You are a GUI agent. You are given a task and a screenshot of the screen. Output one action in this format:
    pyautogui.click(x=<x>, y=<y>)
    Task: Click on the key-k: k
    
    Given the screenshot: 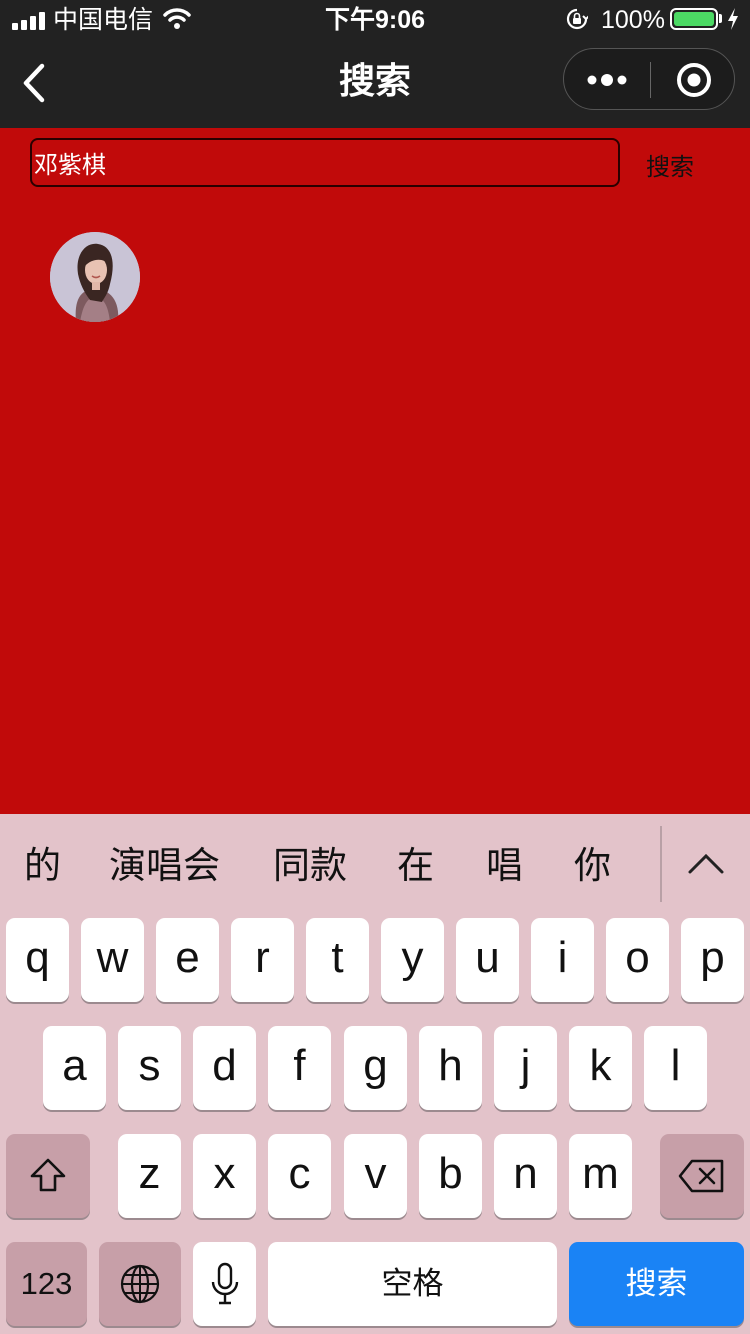 What is the action you would take?
    pyautogui.click(x=600, y=1068)
    